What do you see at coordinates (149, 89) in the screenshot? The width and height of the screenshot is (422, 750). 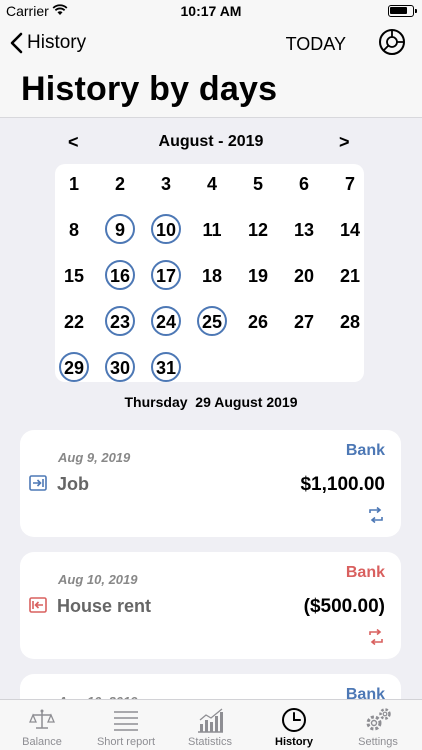 I see `page-title: History by days` at bounding box center [149, 89].